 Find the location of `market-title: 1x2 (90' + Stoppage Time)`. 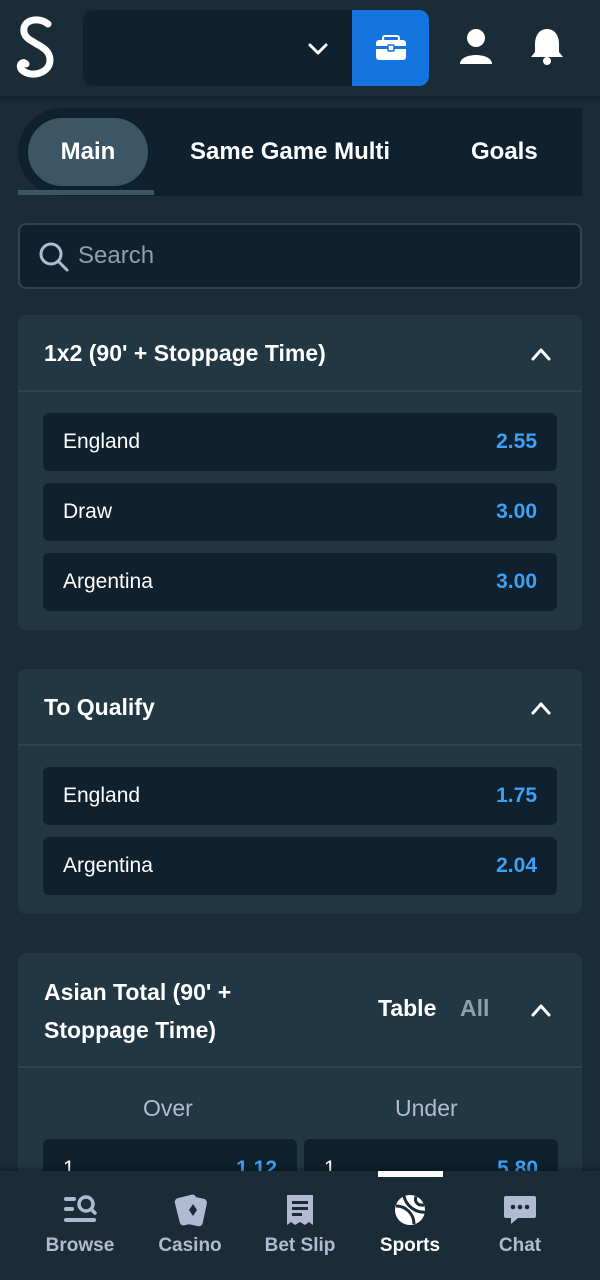

market-title: 1x2 (90' + Stoppage Time) is located at coordinates (185, 353).